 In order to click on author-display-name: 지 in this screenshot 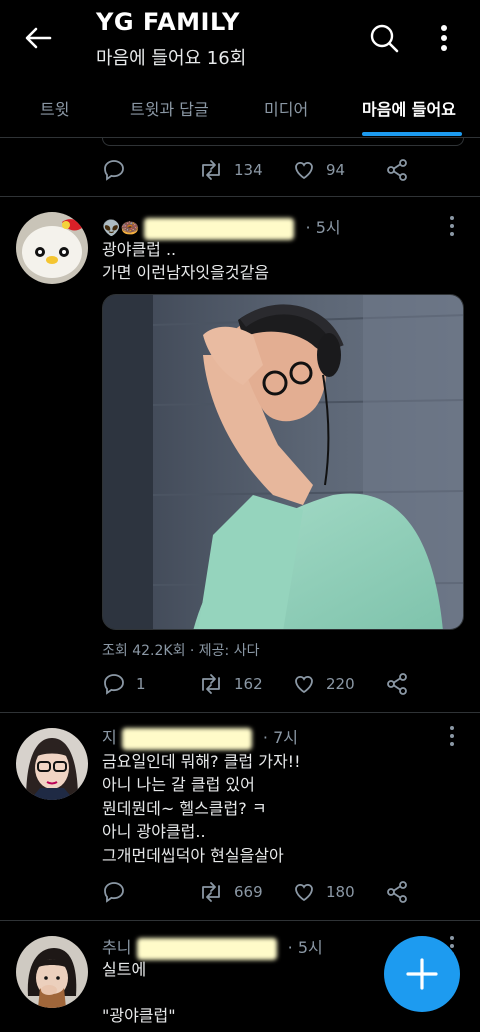, I will do `click(109, 737)`.